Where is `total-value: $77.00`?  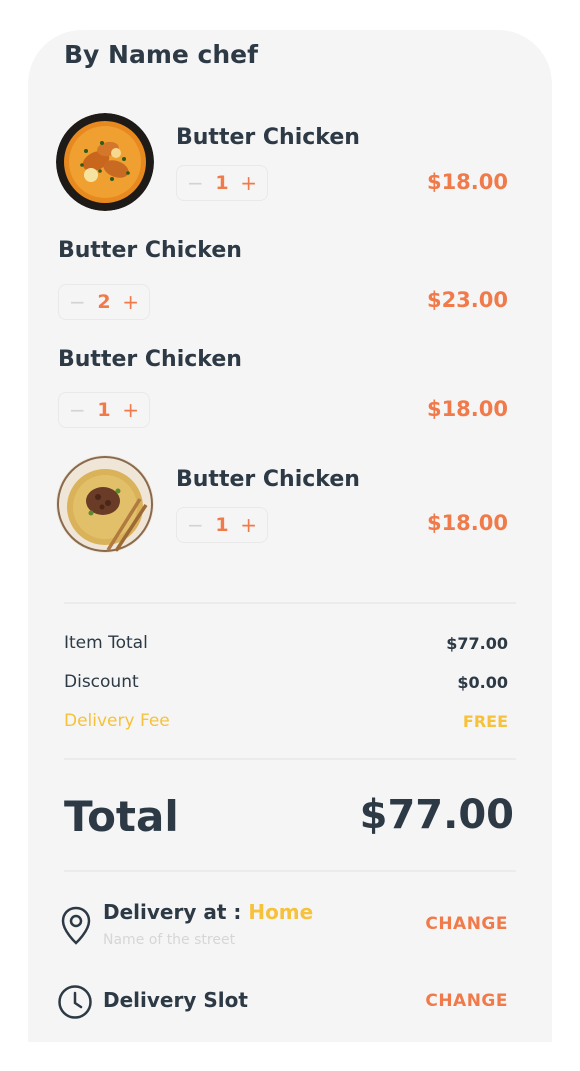 total-value: $77.00 is located at coordinates (436, 815).